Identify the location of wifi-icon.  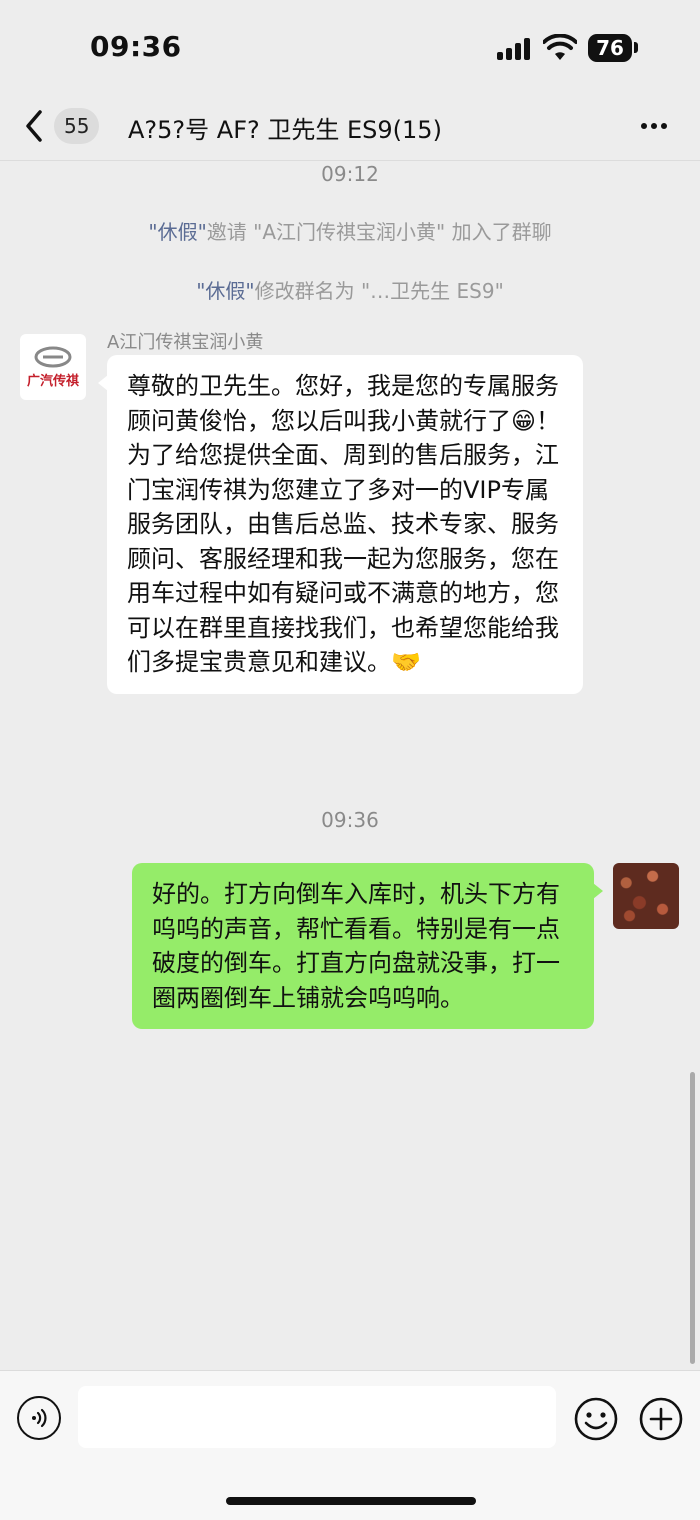
(560, 47).